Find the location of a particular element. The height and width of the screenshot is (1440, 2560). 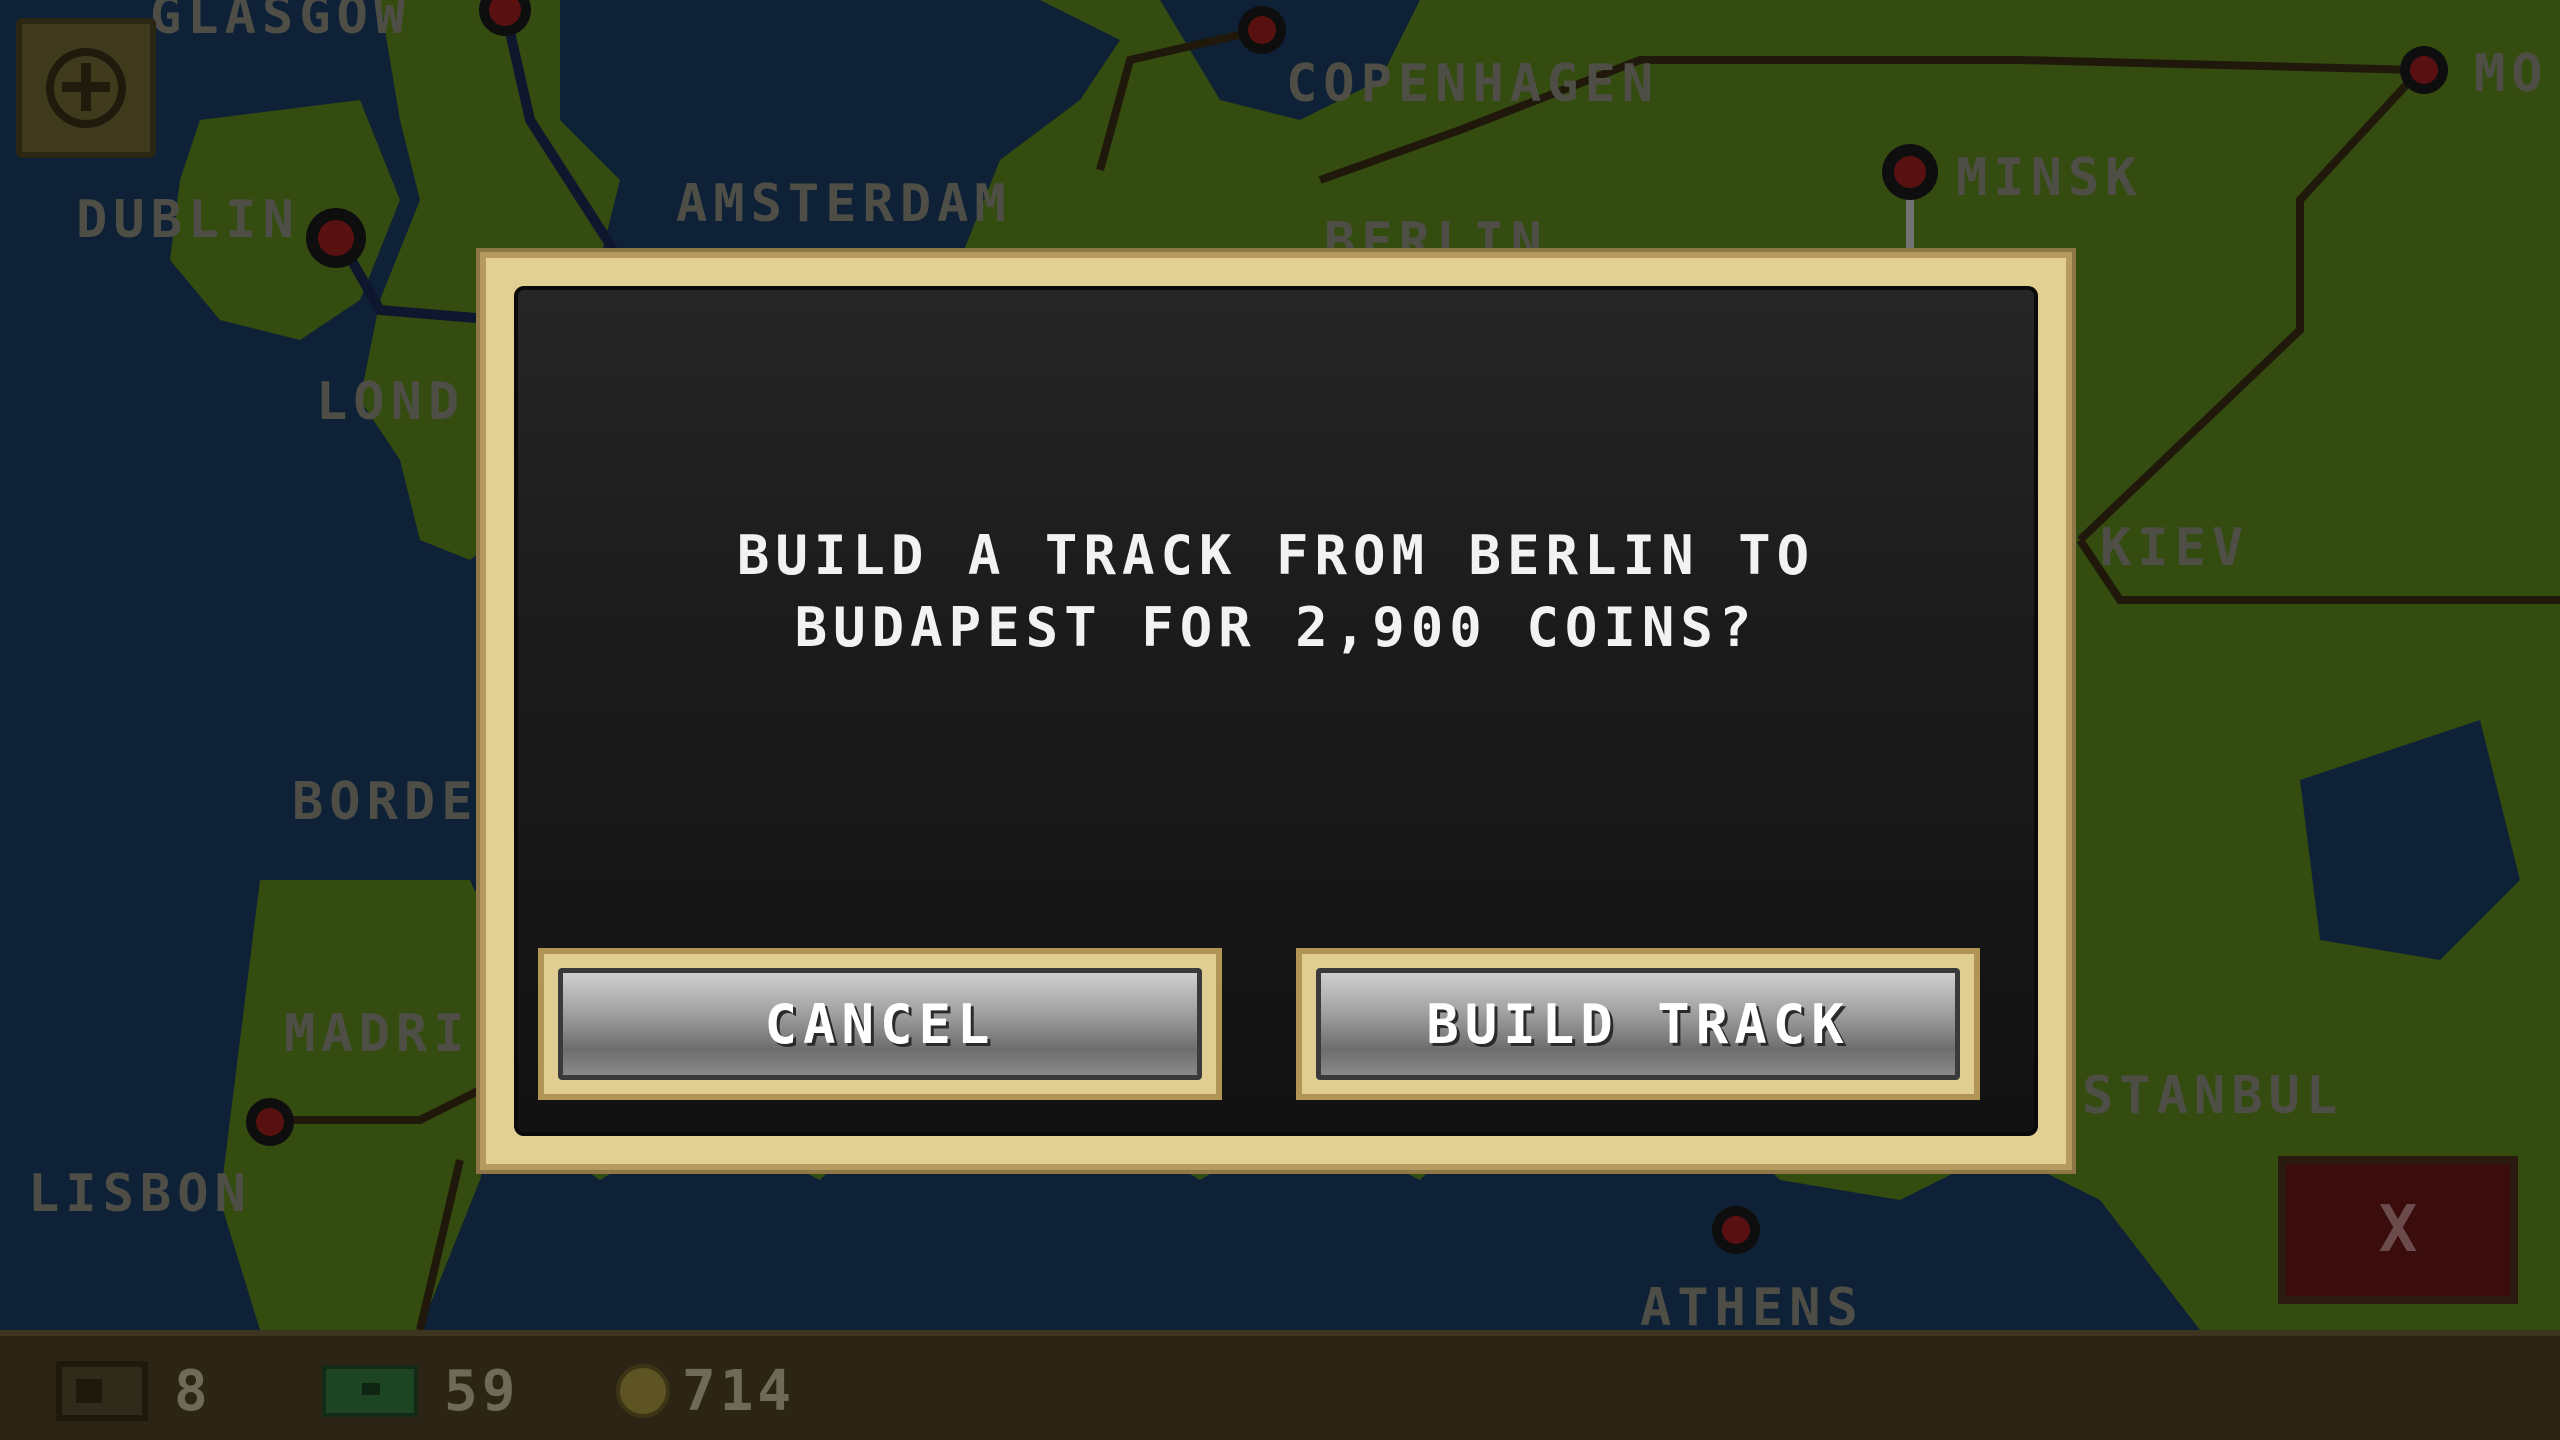

coins-stat: 714 is located at coordinates (705, 1388).